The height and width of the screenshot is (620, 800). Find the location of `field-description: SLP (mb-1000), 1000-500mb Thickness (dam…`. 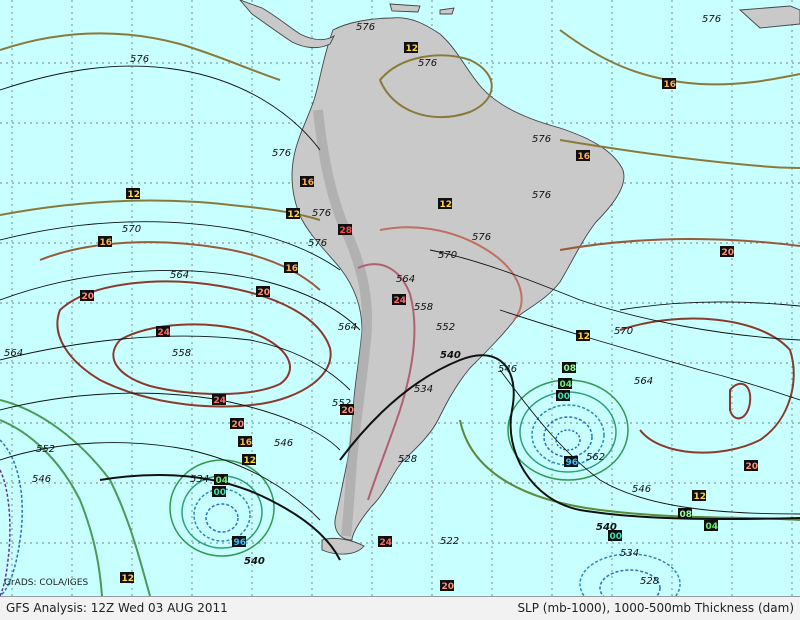

field-description: SLP (mb-1000), 1000-500mb Thickness (dam… is located at coordinates (655, 608).